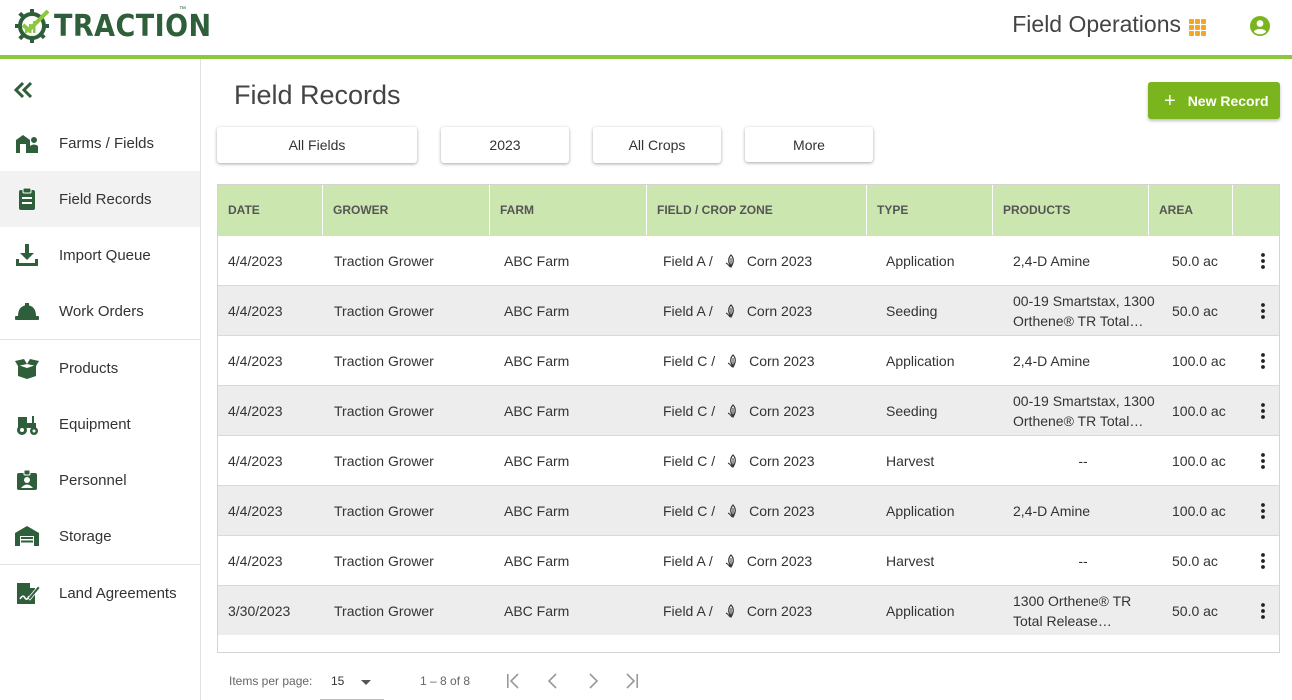 The image size is (1292, 700). I want to click on column-header-farm: FARM, so click(568, 210).